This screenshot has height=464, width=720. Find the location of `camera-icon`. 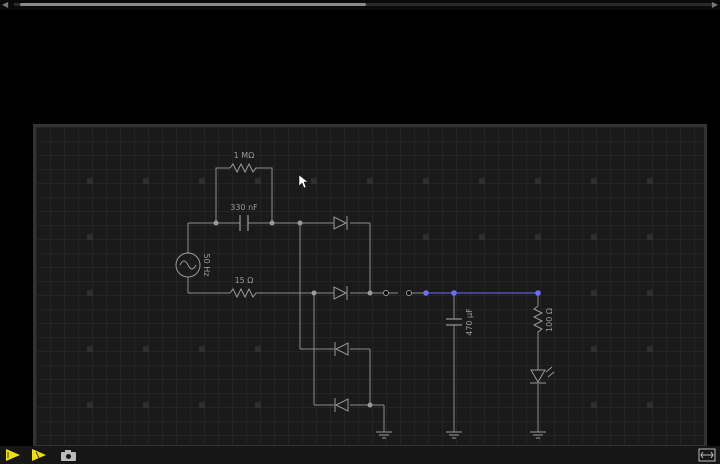

camera-icon is located at coordinates (69, 455).